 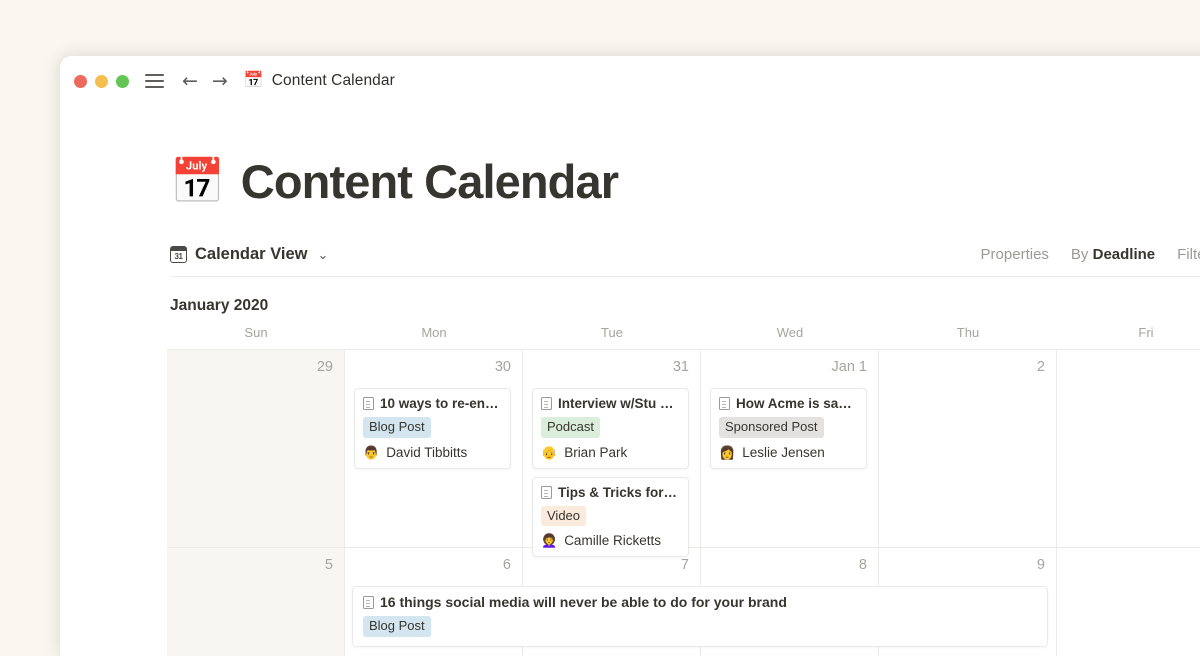 What do you see at coordinates (1040, 367) in the screenshot?
I see `day-number: 2` at bounding box center [1040, 367].